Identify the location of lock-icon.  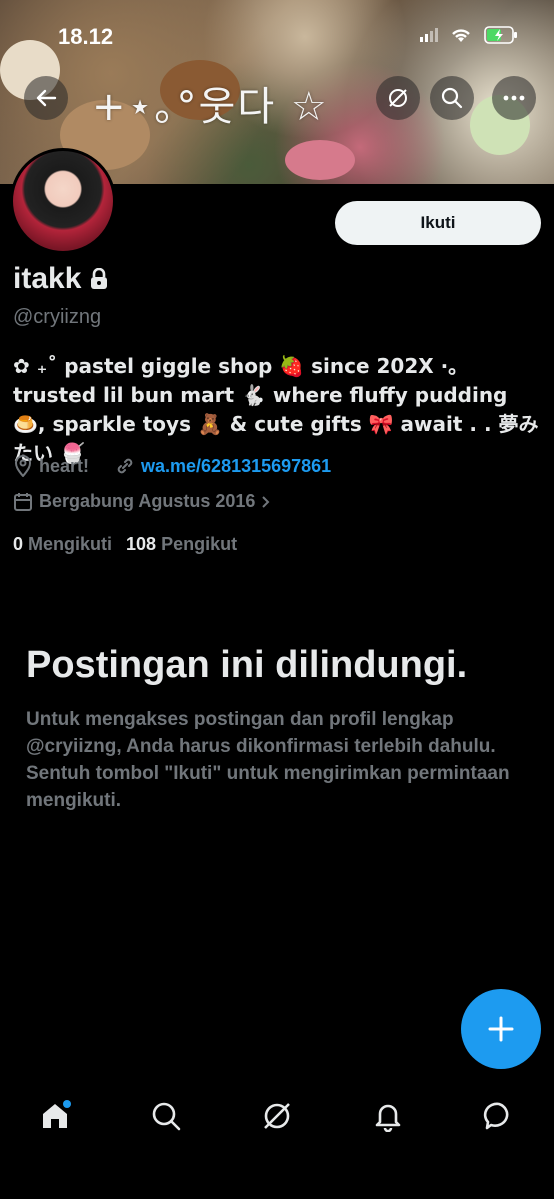
(99, 278).